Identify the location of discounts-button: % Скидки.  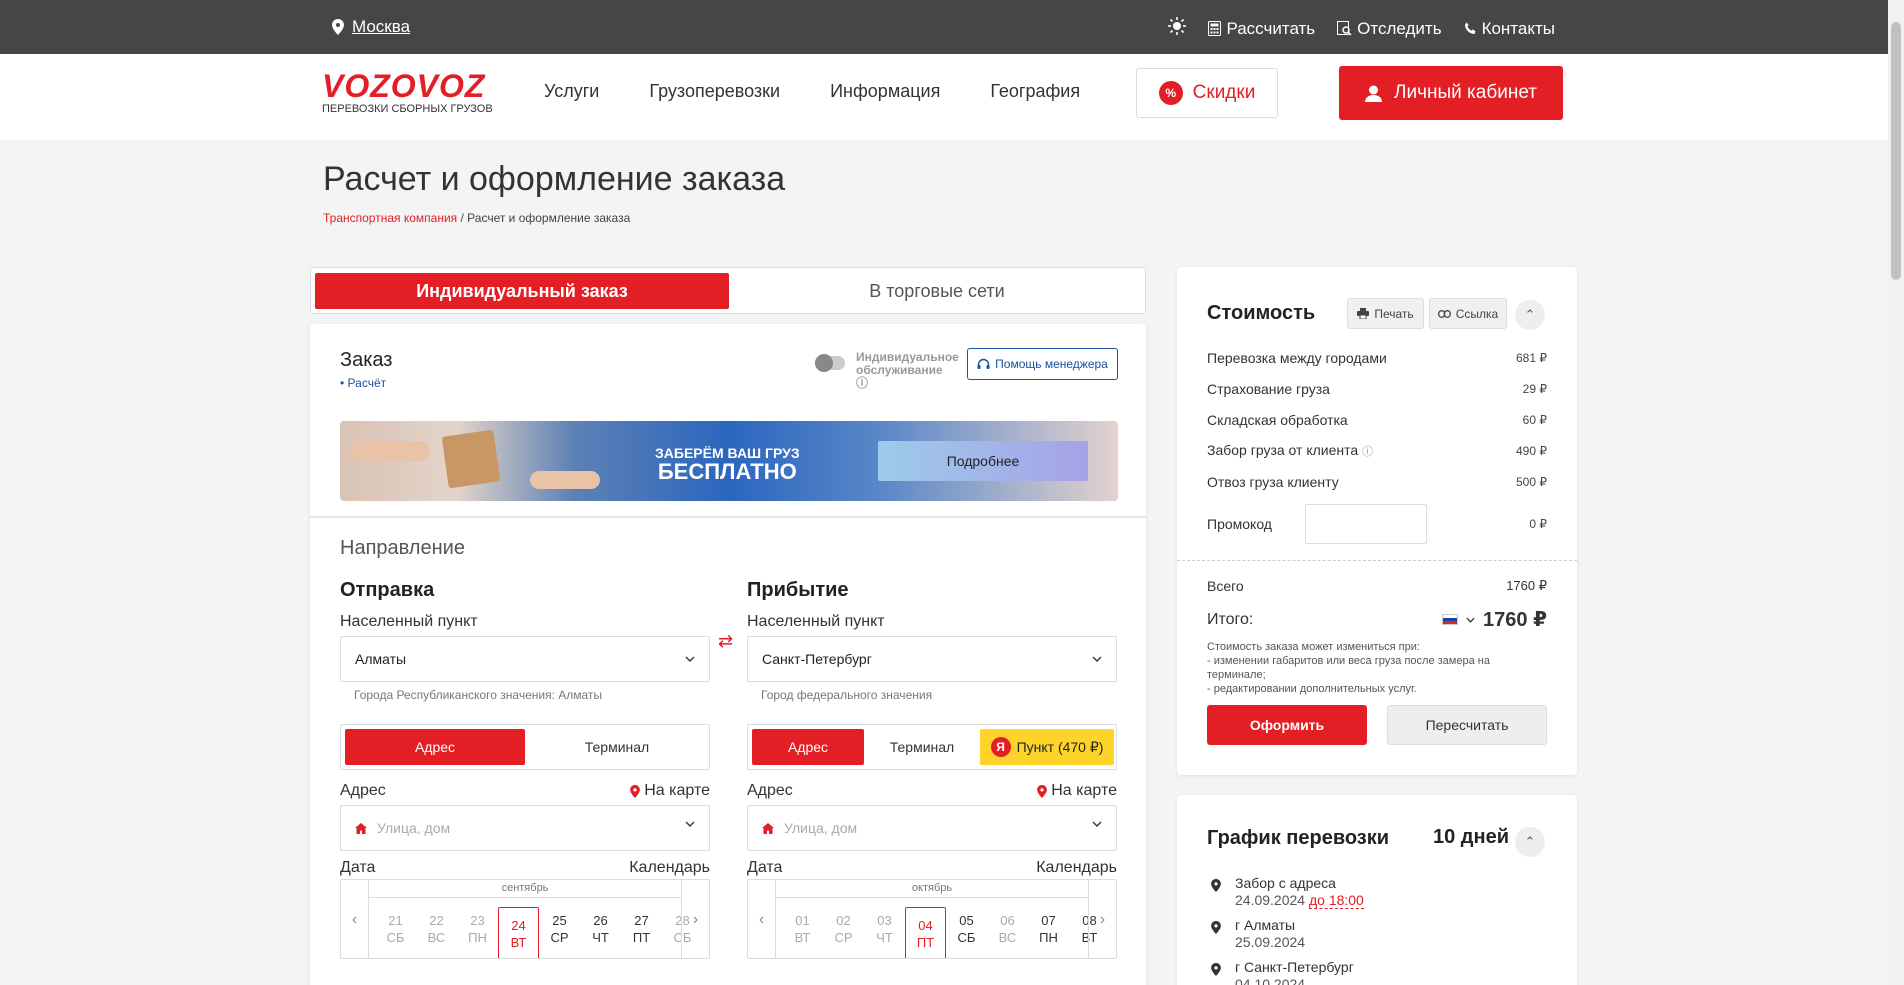
(1207, 93).